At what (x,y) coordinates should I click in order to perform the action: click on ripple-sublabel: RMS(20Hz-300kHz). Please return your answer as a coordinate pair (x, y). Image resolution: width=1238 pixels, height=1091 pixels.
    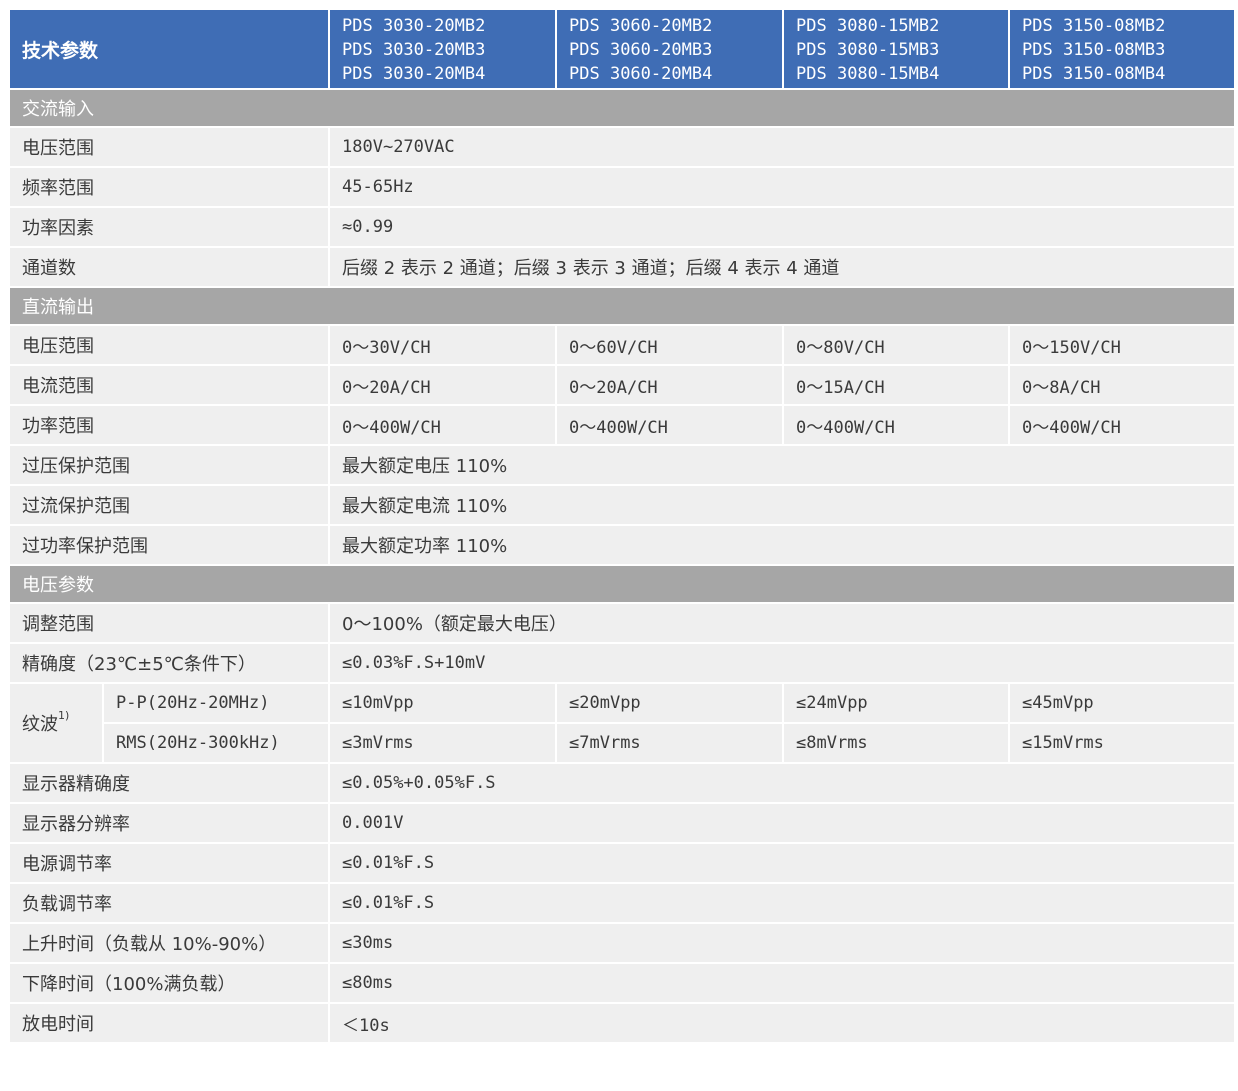
    Looking at the image, I should click on (216, 743).